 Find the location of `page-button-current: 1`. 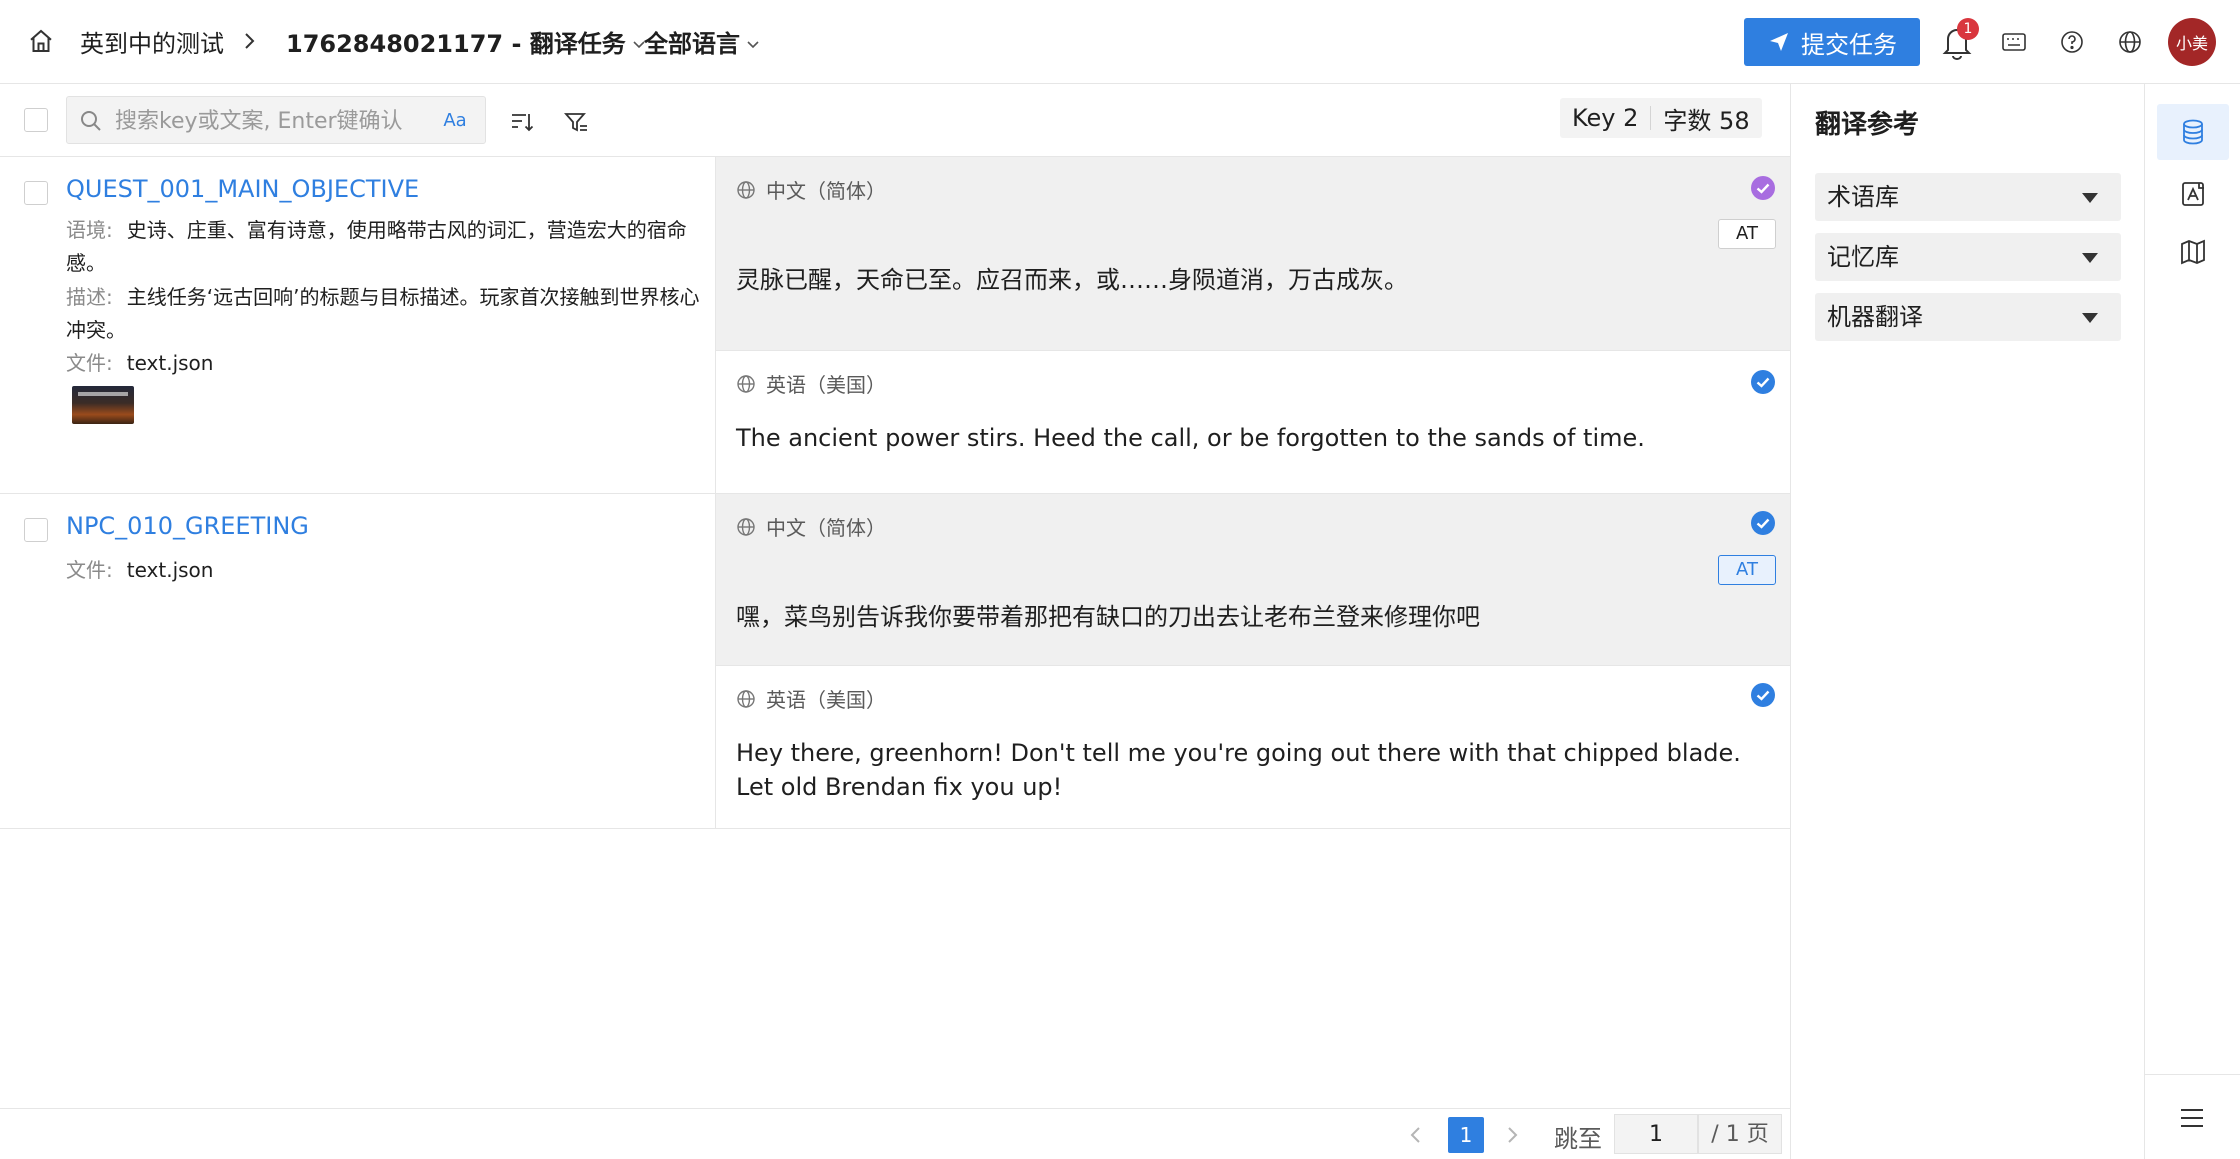

page-button-current: 1 is located at coordinates (1466, 1135).